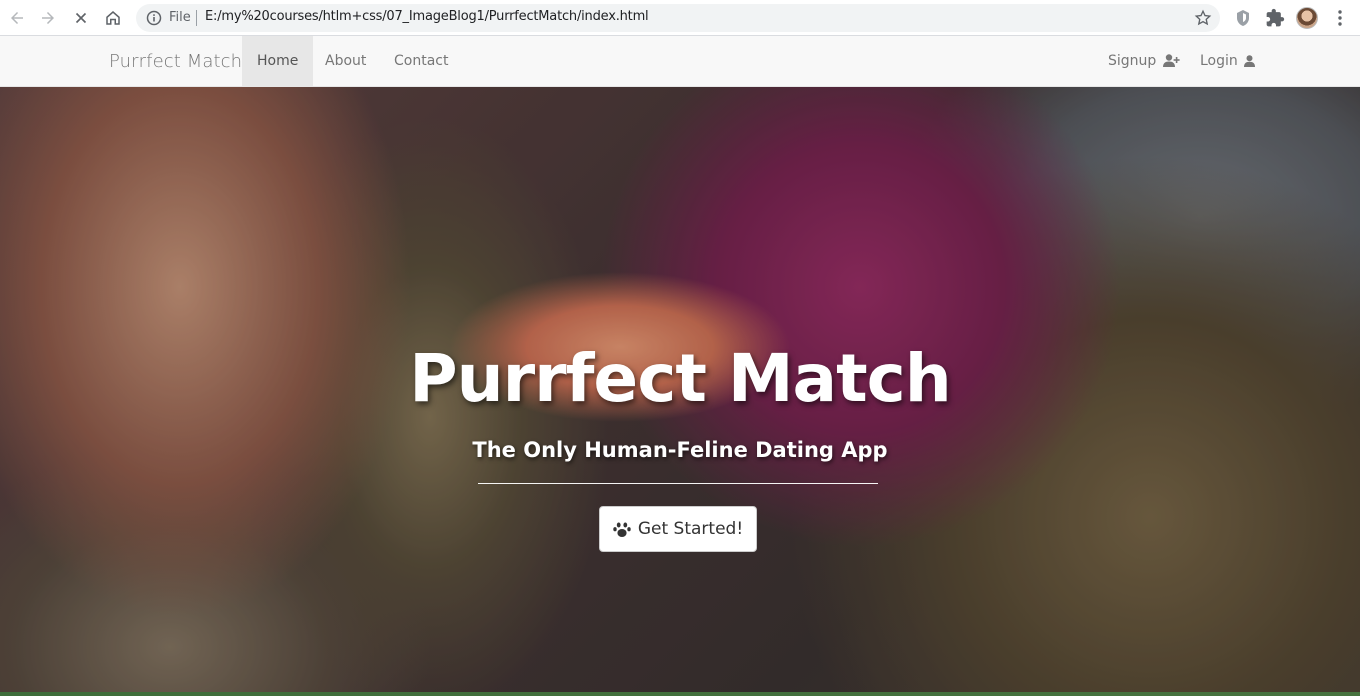  I want to click on avatar, so click(1307, 18).